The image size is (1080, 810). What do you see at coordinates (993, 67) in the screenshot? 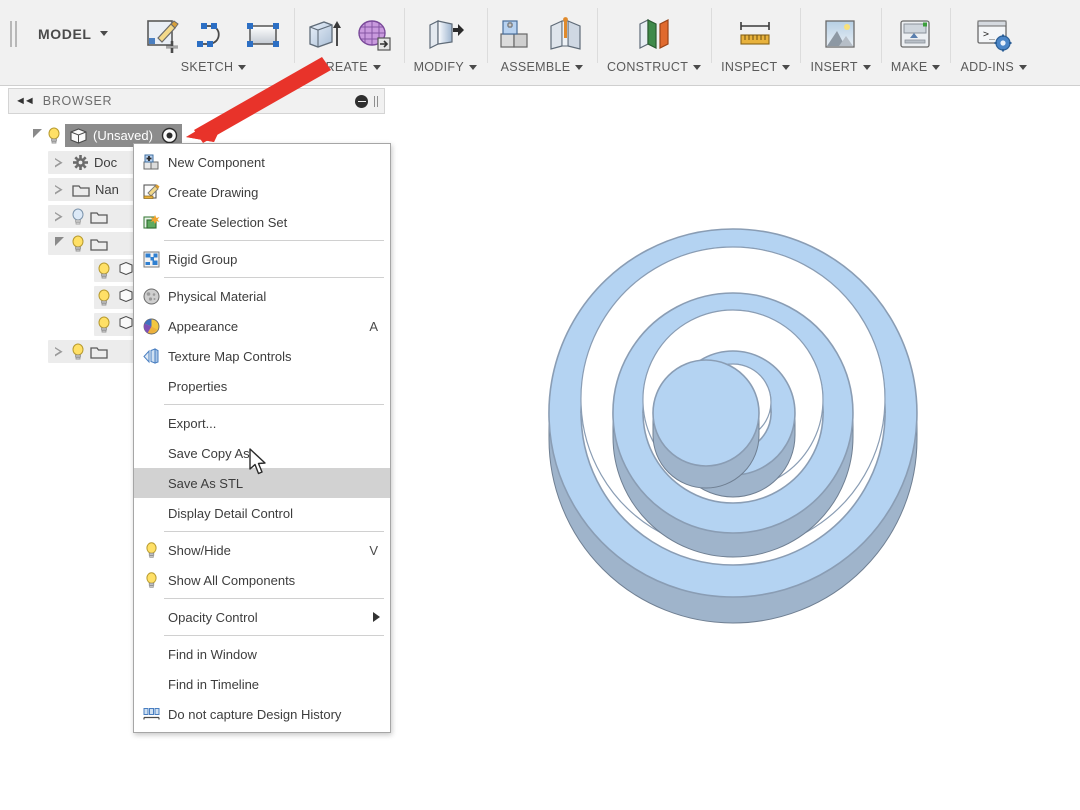
I see `toolbar-label-addins: ADD-INS` at bounding box center [993, 67].